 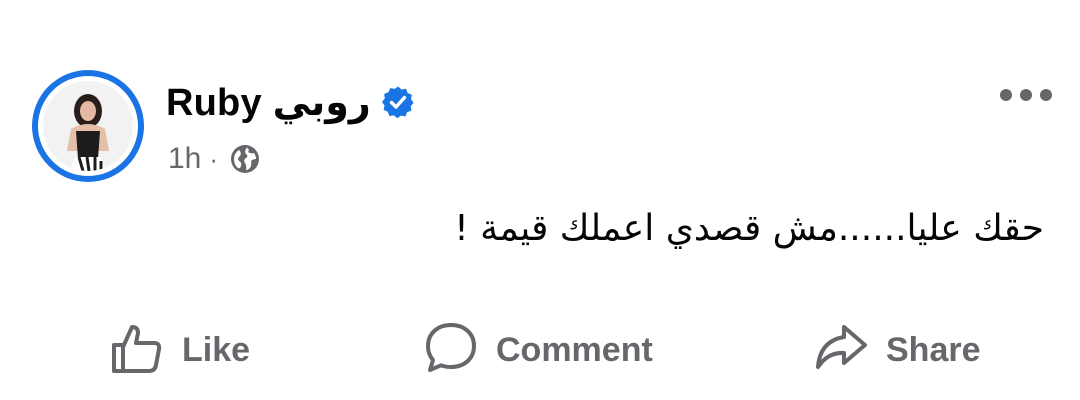 I want to click on like-button: Like, so click(x=180, y=350).